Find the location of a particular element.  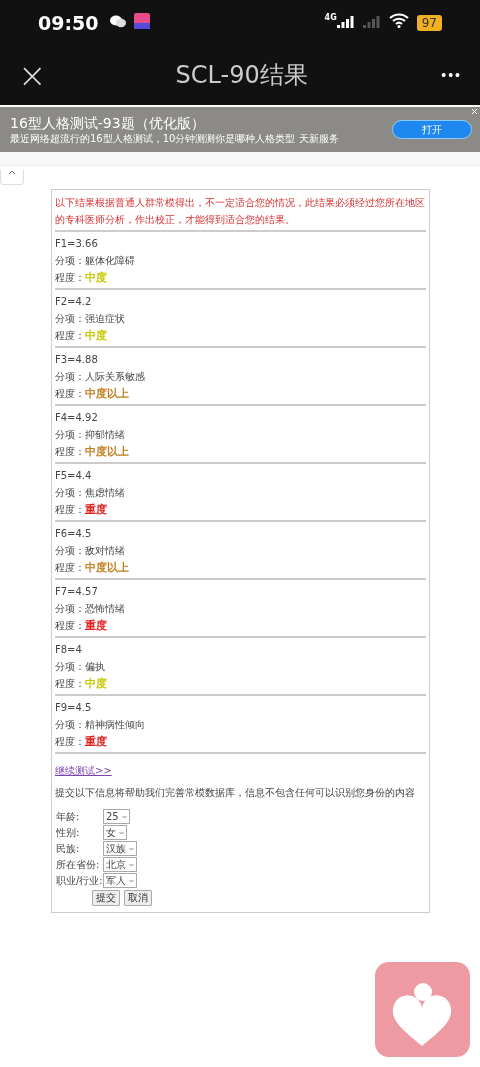

factor-text: 分项：人际关系敏感 is located at coordinates (100, 377).